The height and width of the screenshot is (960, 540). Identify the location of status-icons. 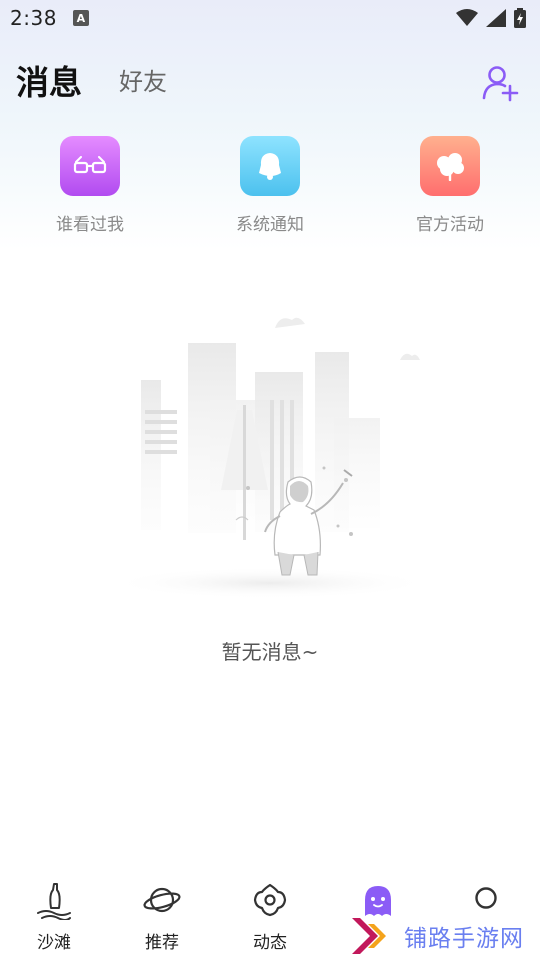
(491, 18).